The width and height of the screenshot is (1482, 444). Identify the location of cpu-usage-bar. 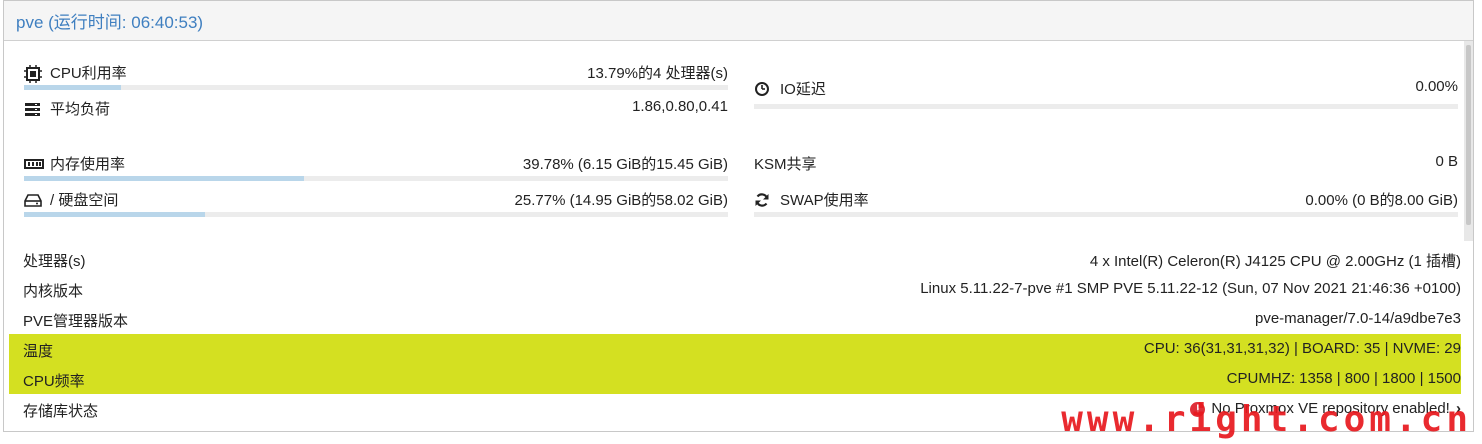
(376, 87).